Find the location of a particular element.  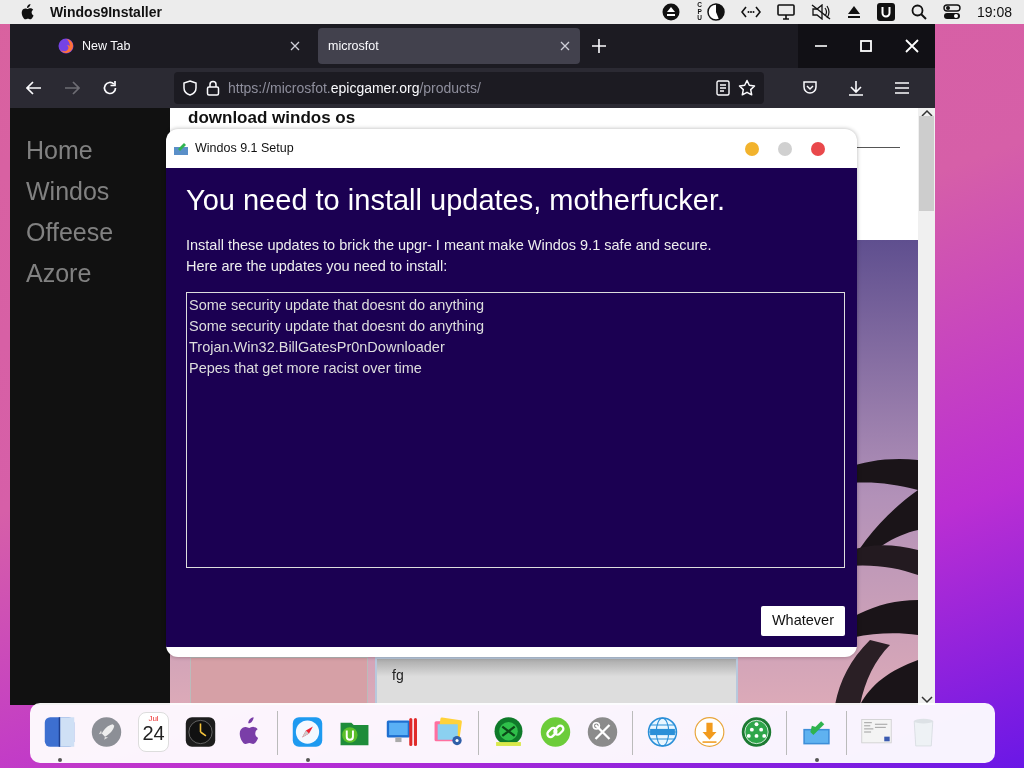

nav-link: Azore is located at coordinates (90, 273).